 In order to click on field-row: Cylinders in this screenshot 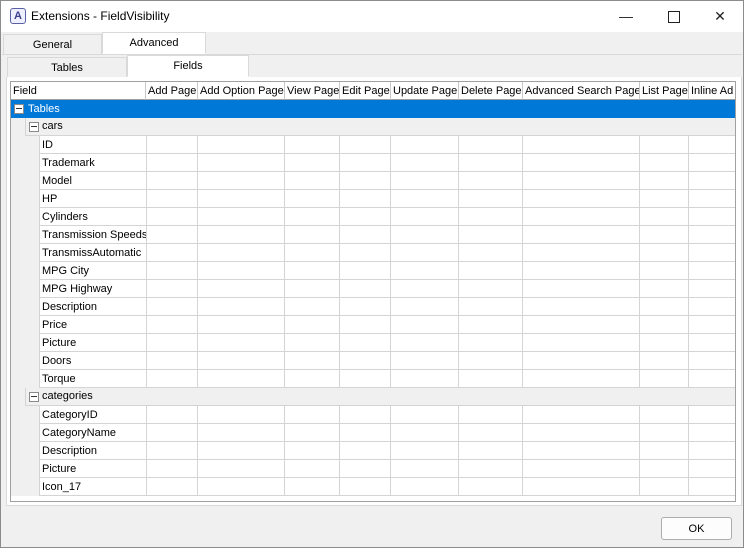, I will do `click(373, 217)`.